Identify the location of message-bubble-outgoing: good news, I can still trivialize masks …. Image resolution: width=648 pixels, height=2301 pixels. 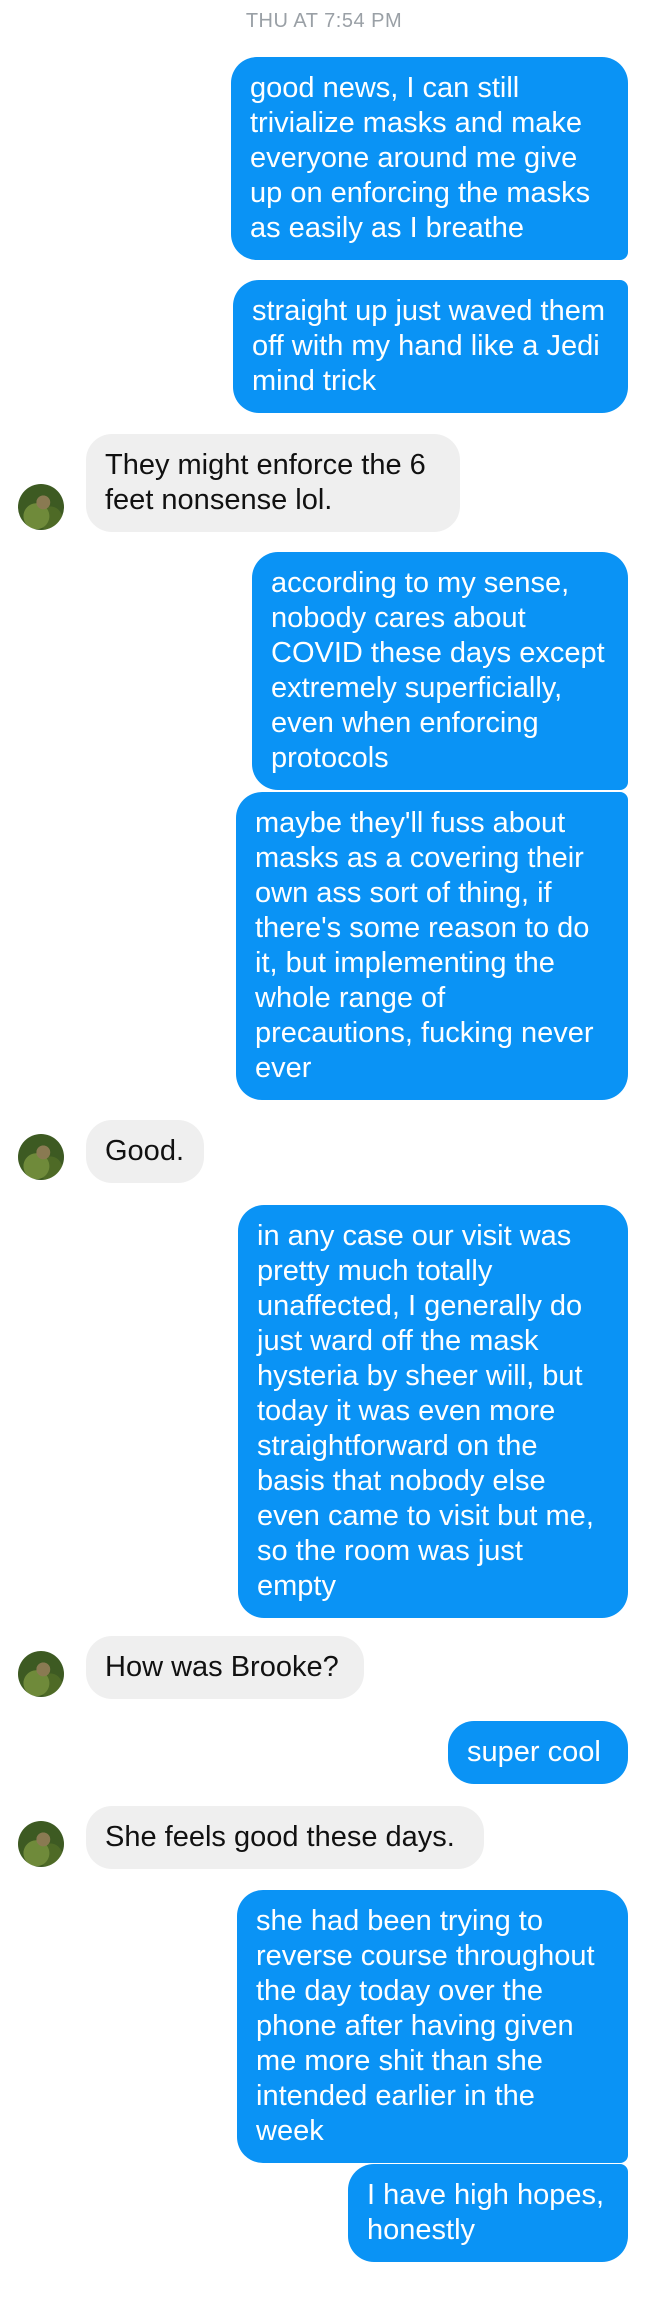
(429, 158).